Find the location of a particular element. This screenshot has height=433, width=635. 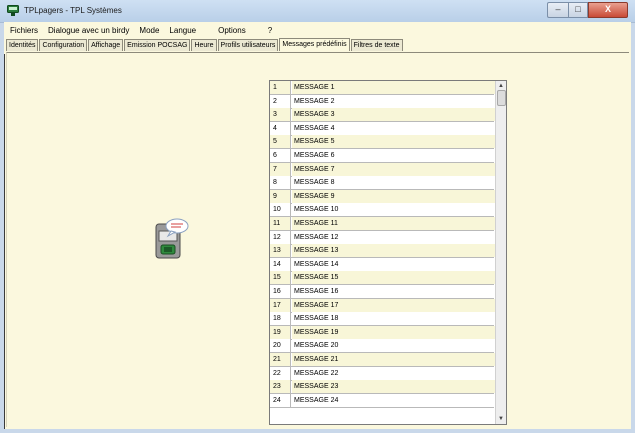

window-title: TPLpagers - TPL Systèmes is located at coordinates (73, 10).